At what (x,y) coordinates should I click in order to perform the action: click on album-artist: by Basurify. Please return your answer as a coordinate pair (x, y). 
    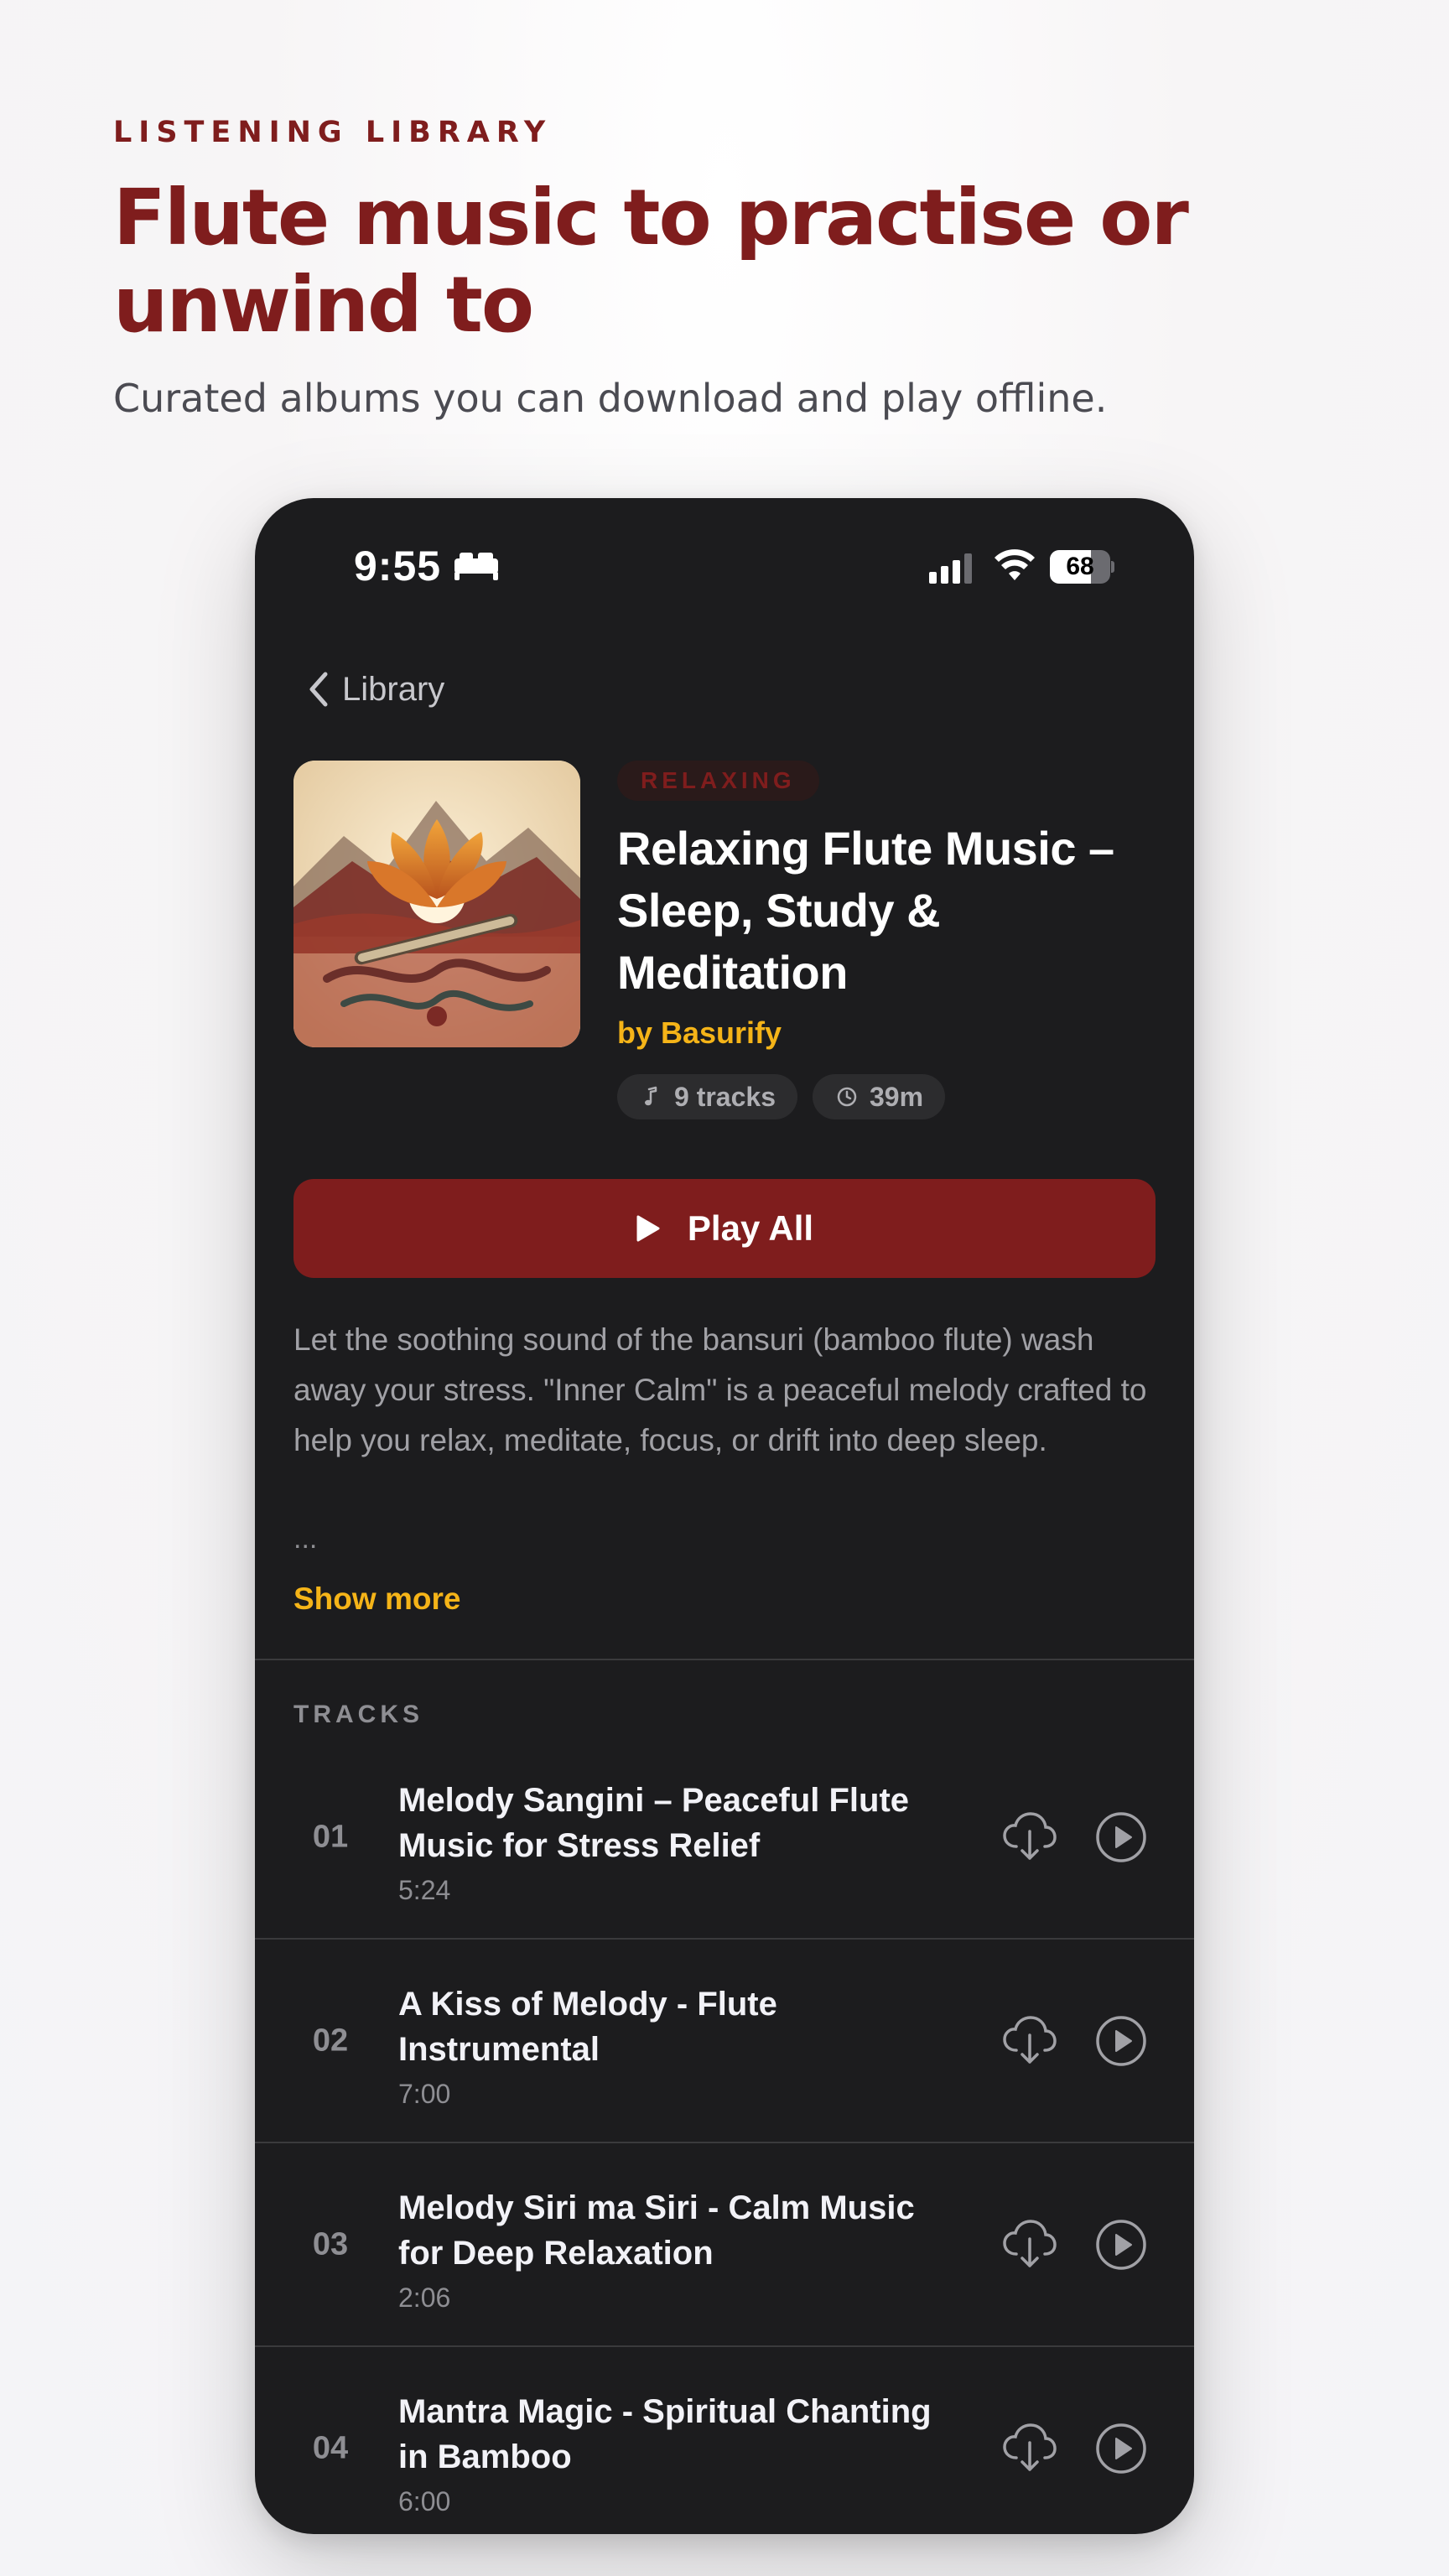
    Looking at the image, I should click on (889, 1033).